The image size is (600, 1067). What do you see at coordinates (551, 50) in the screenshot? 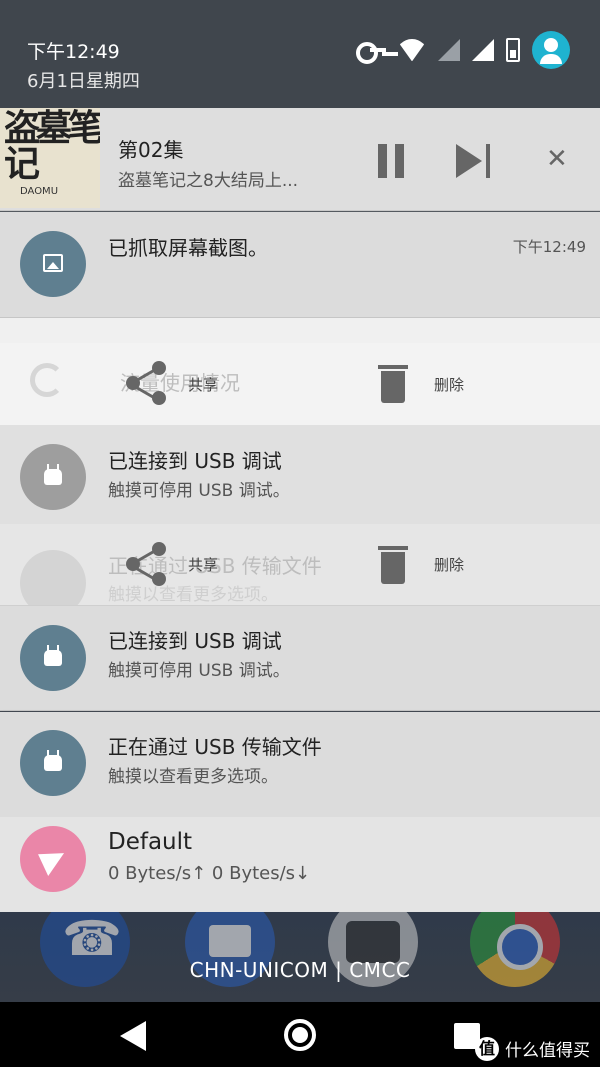
I see `user-avatar-icon` at bounding box center [551, 50].